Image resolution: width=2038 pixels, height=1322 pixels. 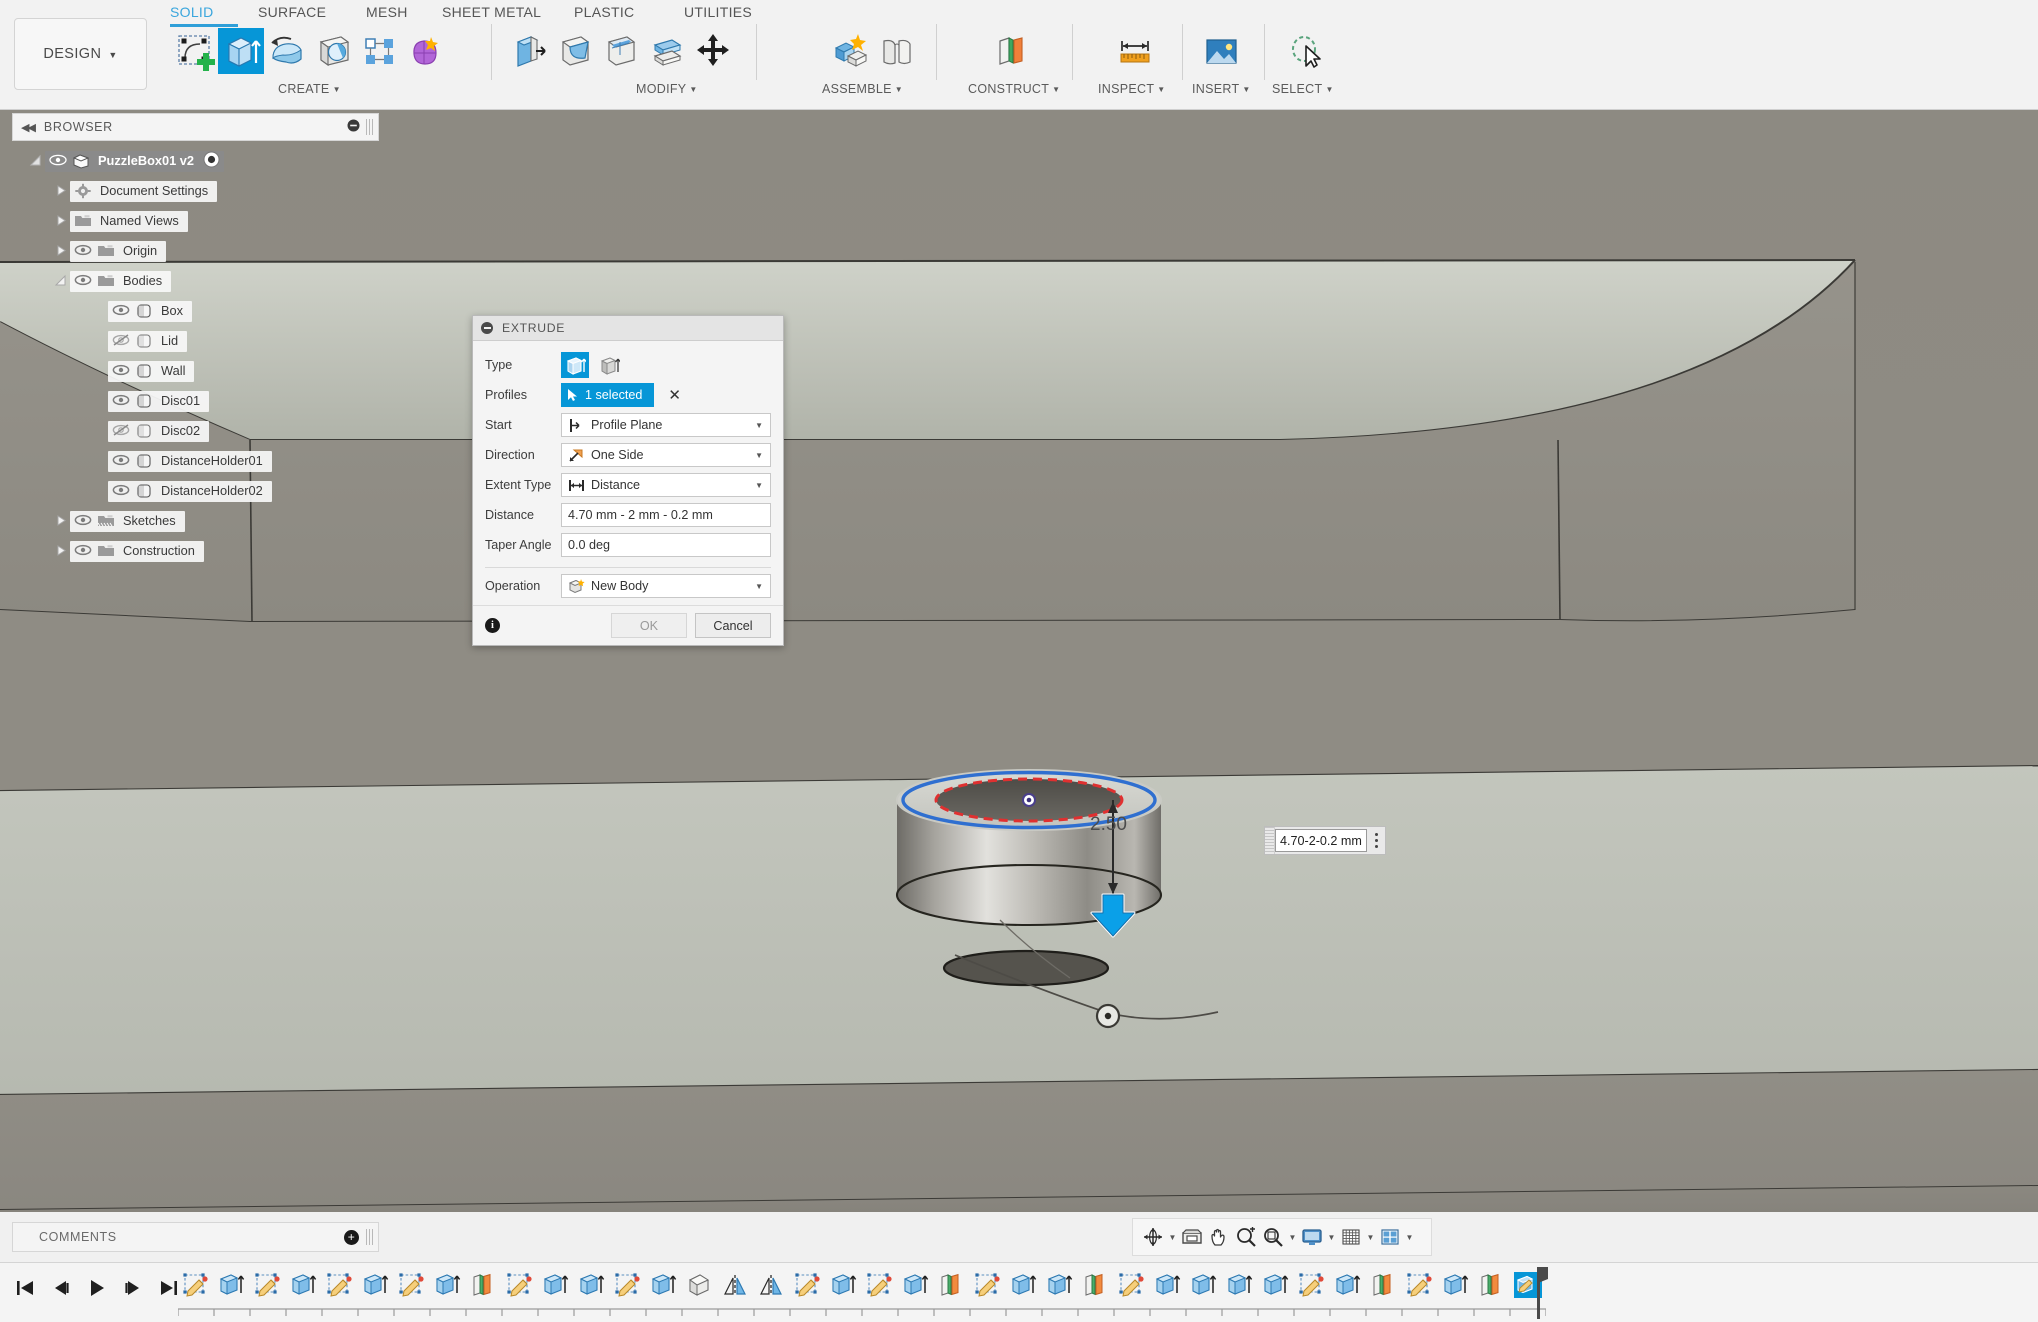 I want to click on tree-row: Box, so click(x=197, y=311).